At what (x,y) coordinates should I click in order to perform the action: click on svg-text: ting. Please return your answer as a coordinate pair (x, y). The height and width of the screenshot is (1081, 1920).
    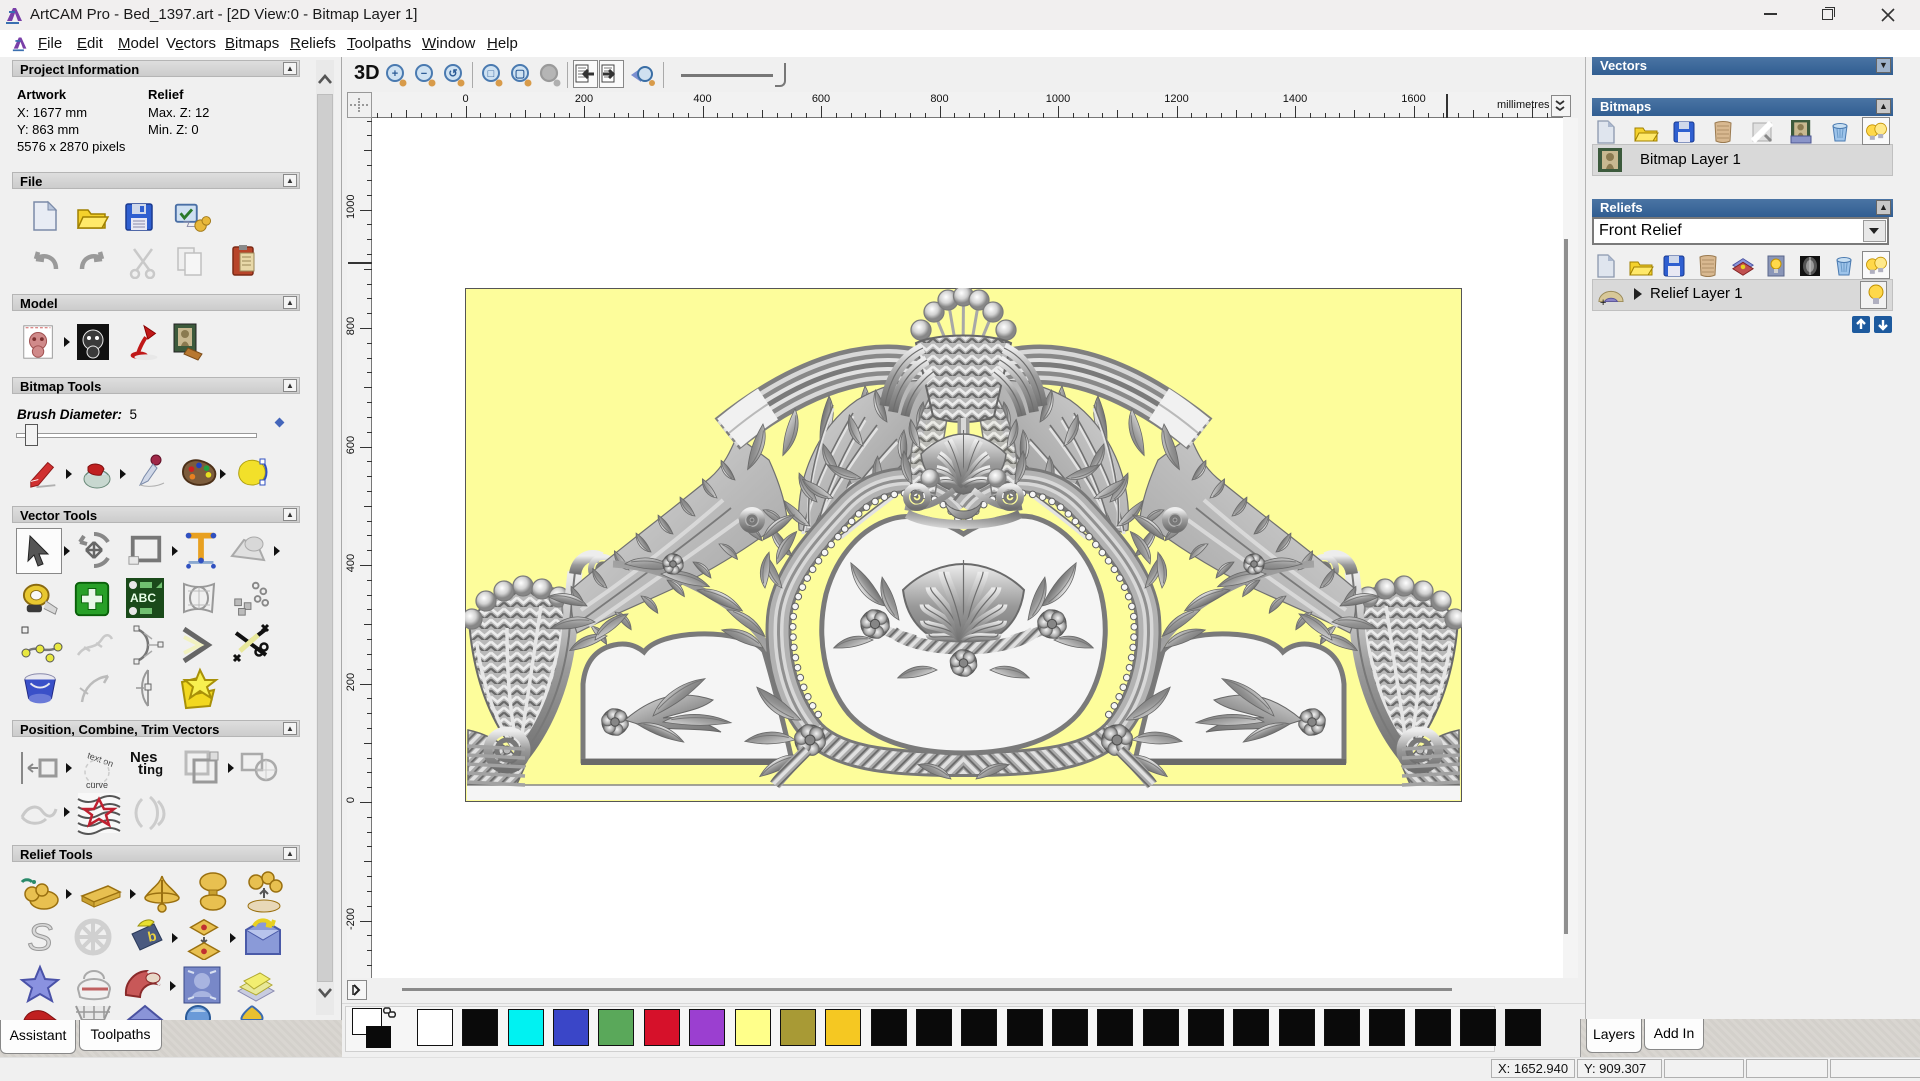
    Looking at the image, I should click on (150, 769).